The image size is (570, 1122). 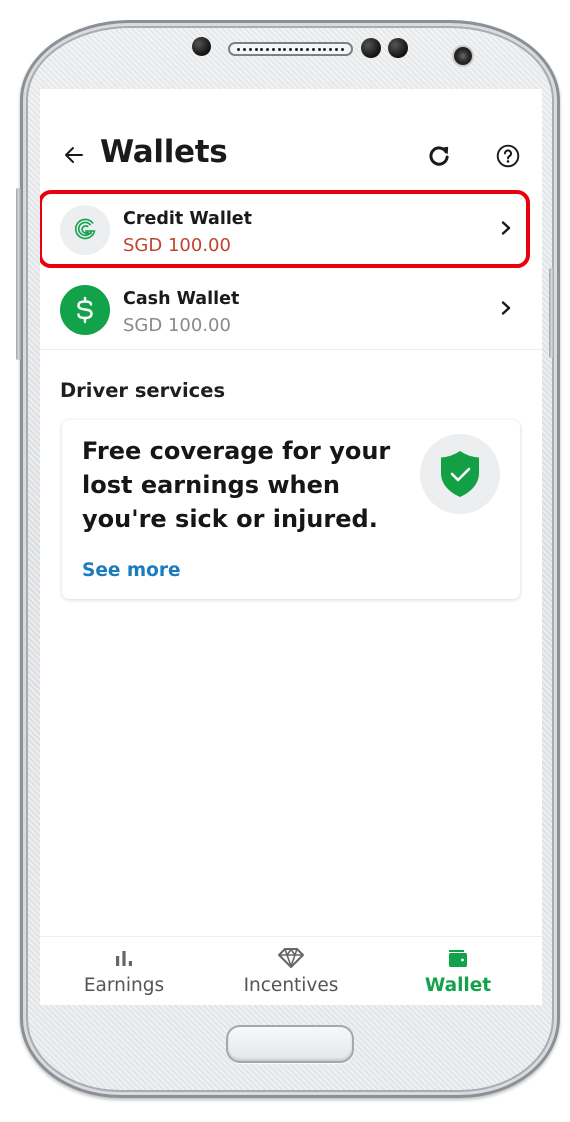 What do you see at coordinates (551, 313) in the screenshot?
I see `power-button` at bounding box center [551, 313].